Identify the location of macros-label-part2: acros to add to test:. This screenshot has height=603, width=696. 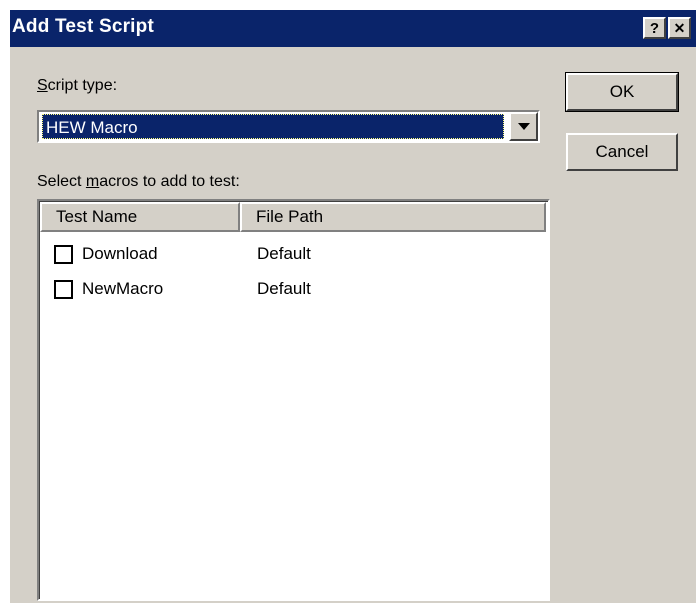
(169, 181).